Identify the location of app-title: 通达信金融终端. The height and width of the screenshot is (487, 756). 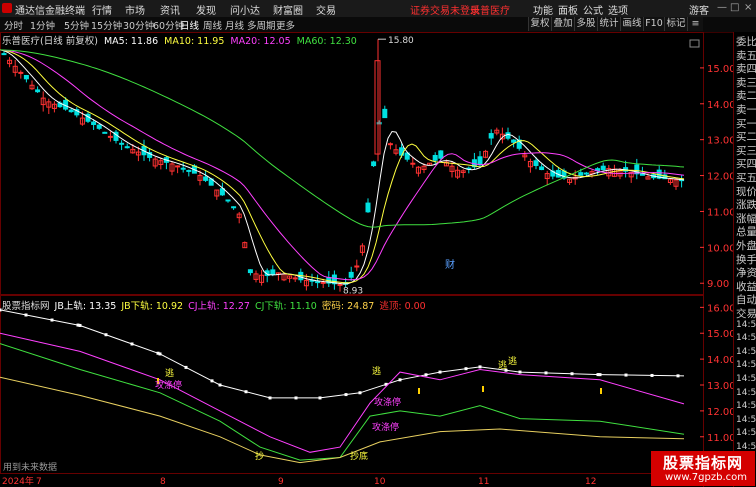
(50, 11).